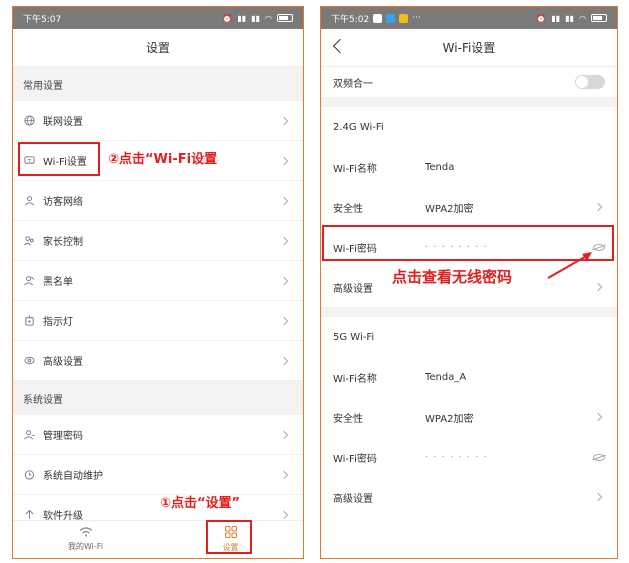  Describe the element at coordinates (229, 537) in the screenshot. I see `highlight-settings-tab` at that location.